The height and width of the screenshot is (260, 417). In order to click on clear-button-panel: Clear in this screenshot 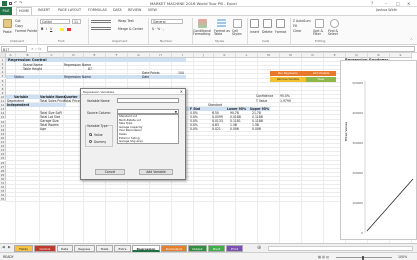, I will do `click(321, 79)`.